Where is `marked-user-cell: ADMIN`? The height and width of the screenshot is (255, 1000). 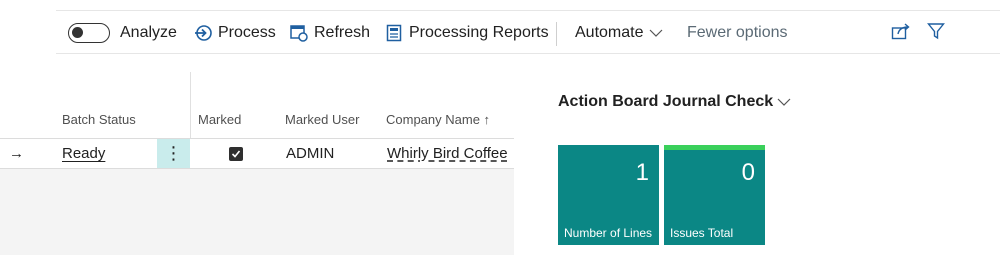 marked-user-cell: ADMIN is located at coordinates (310, 153).